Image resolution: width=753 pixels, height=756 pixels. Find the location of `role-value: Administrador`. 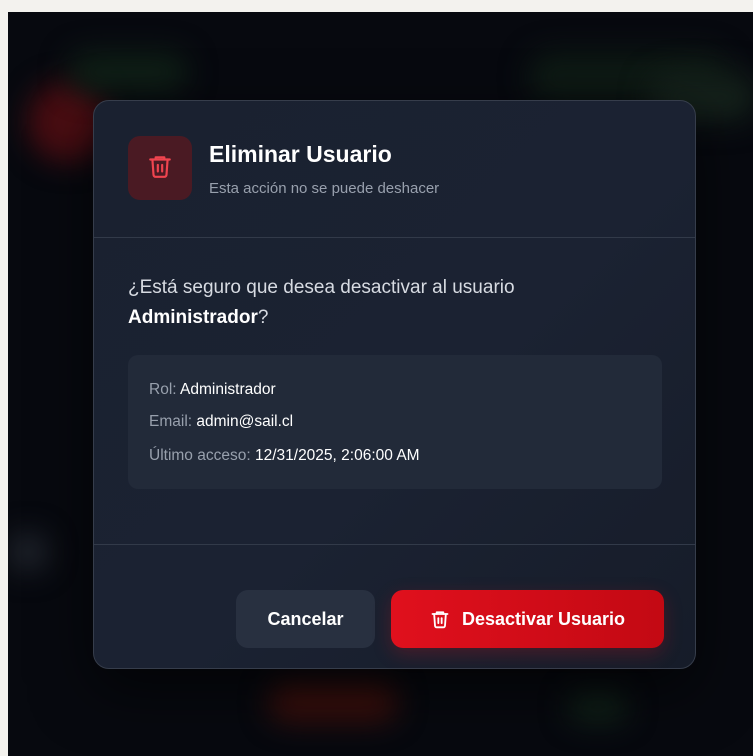

role-value: Administrador is located at coordinates (228, 389).